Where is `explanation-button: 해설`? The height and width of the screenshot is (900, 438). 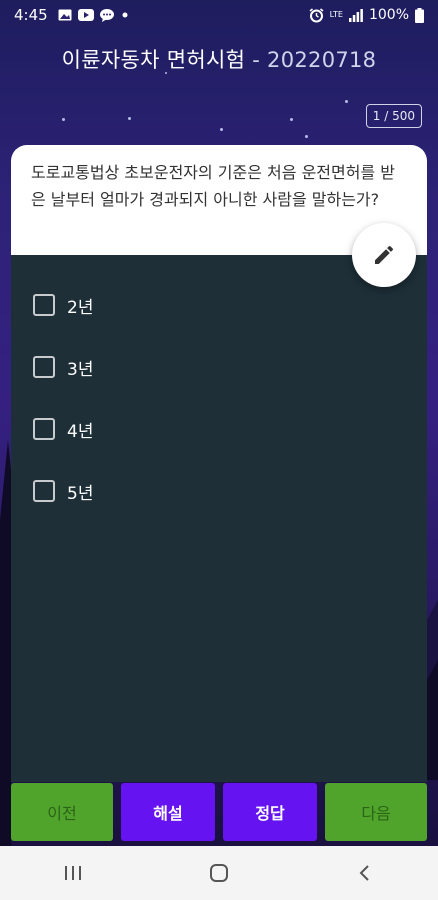 explanation-button: 해설 is located at coordinates (167, 812).